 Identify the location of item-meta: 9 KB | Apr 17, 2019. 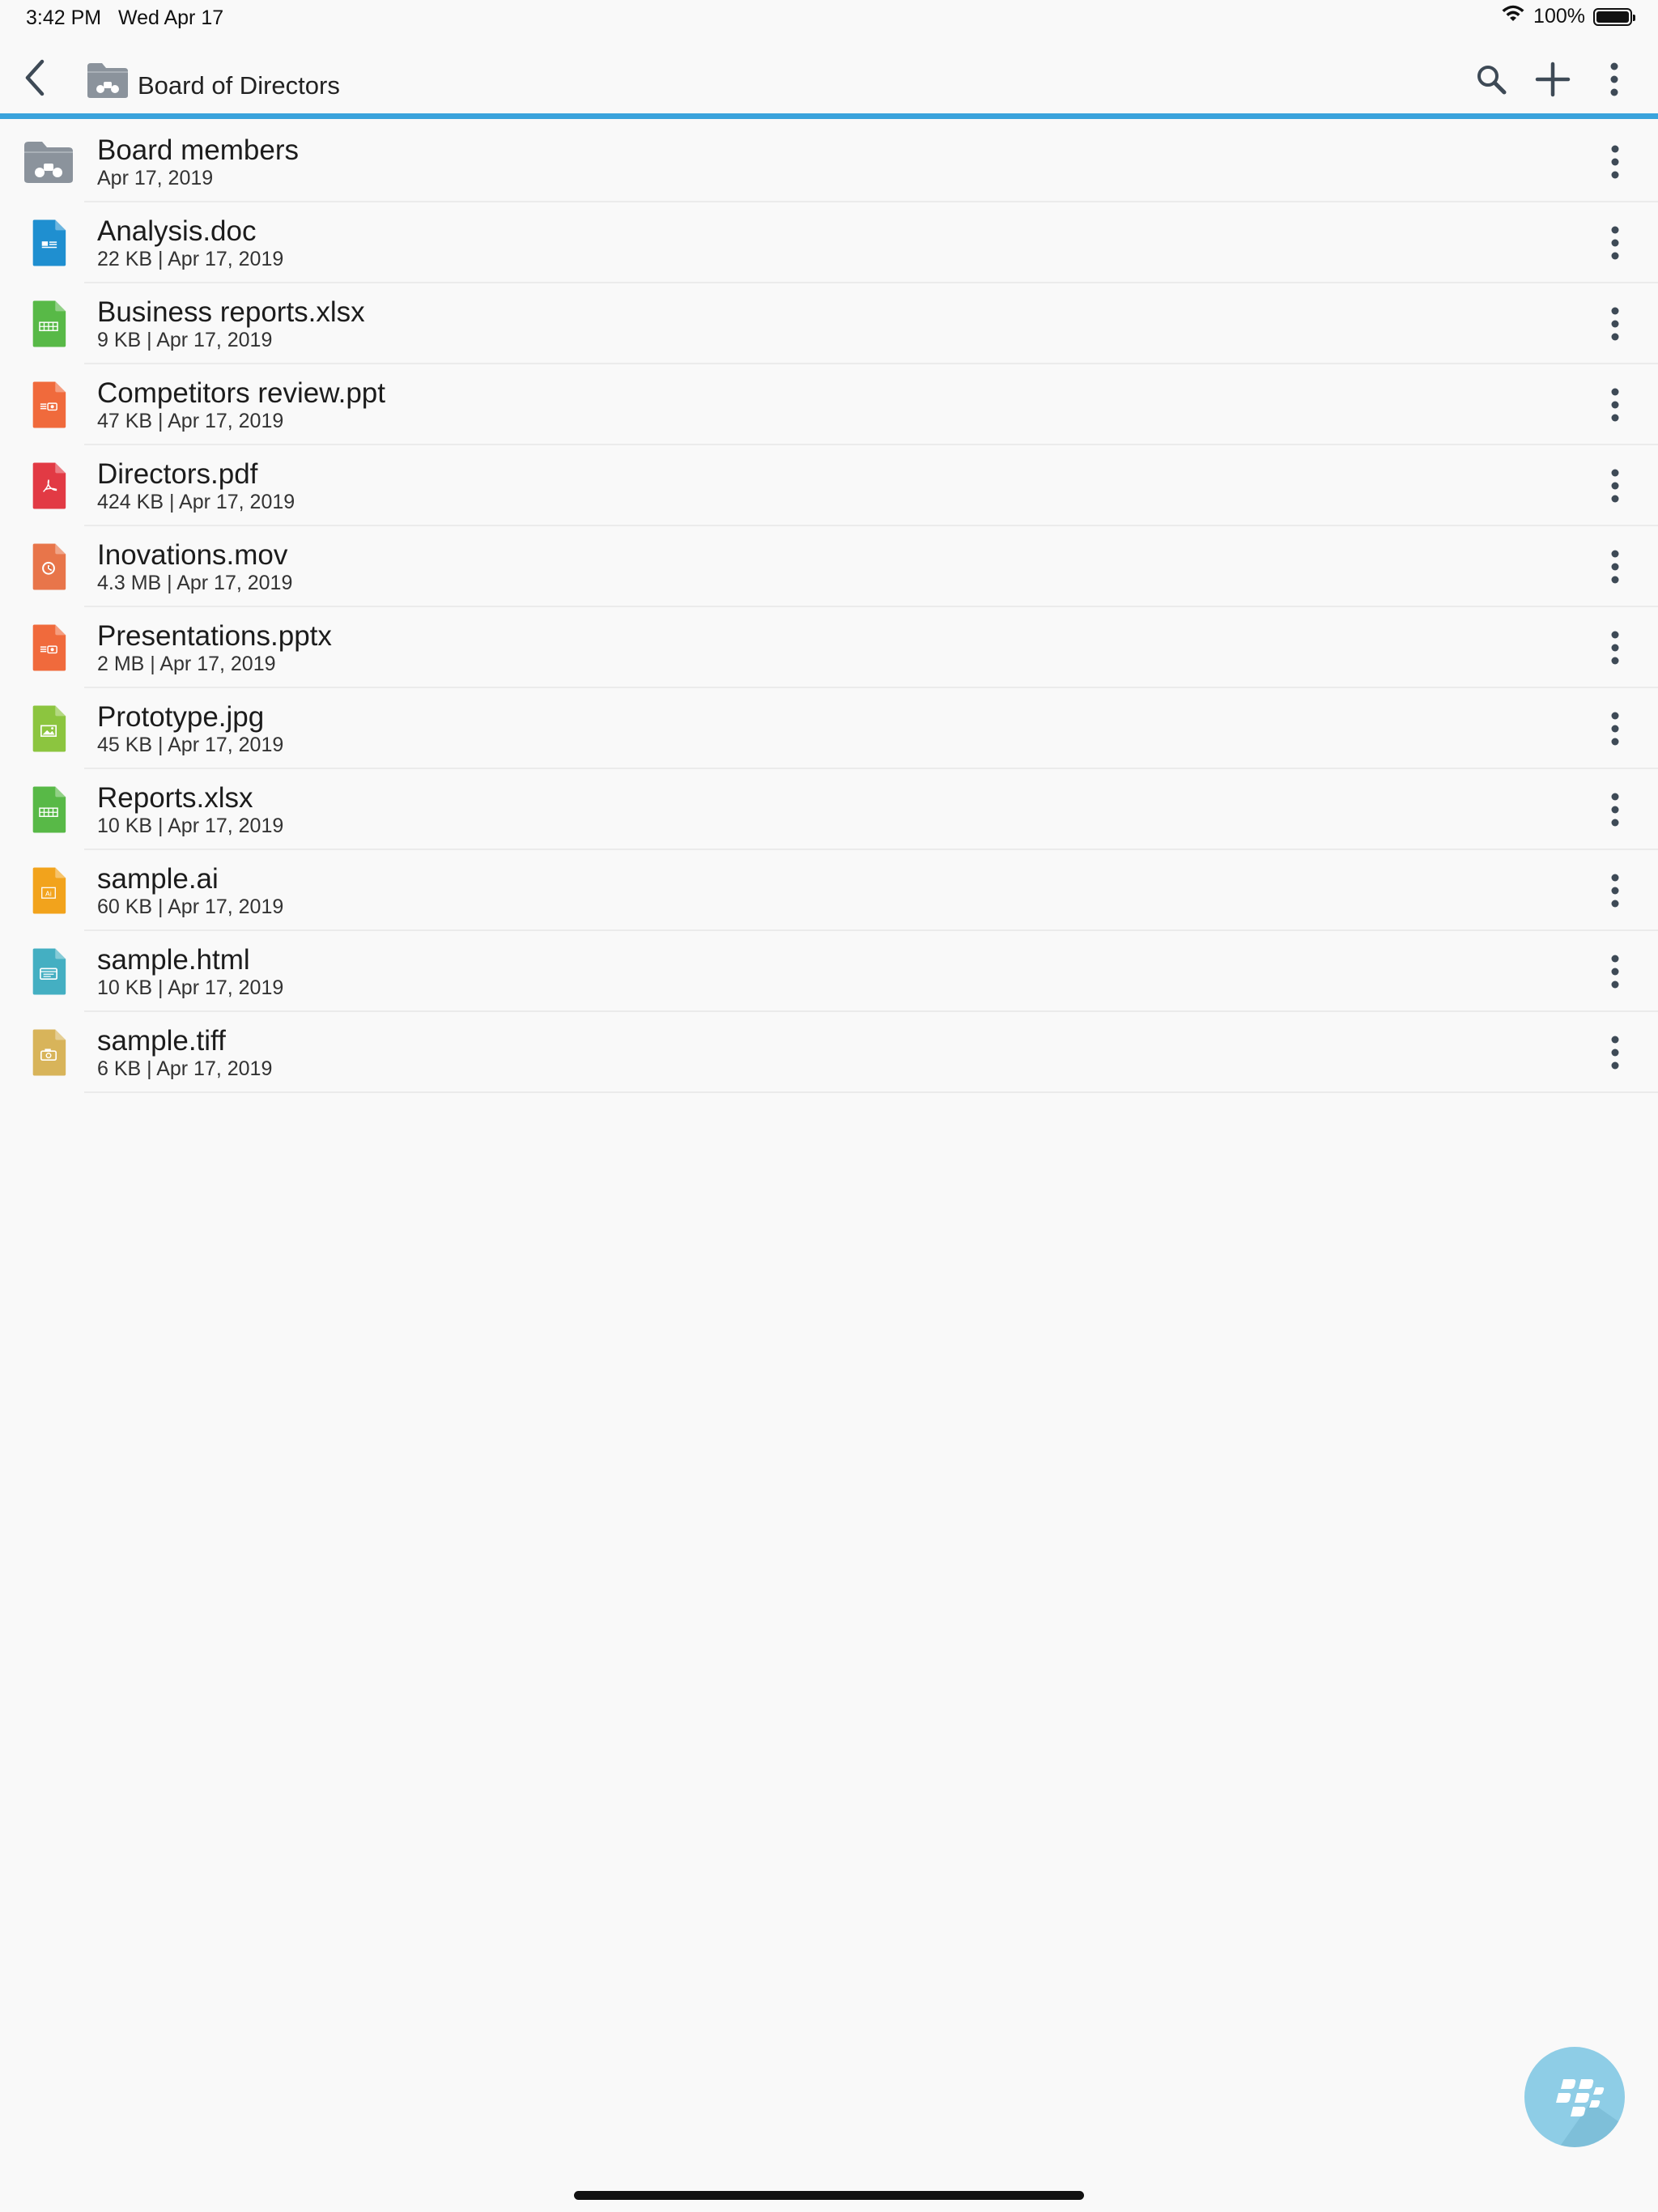
(185, 340).